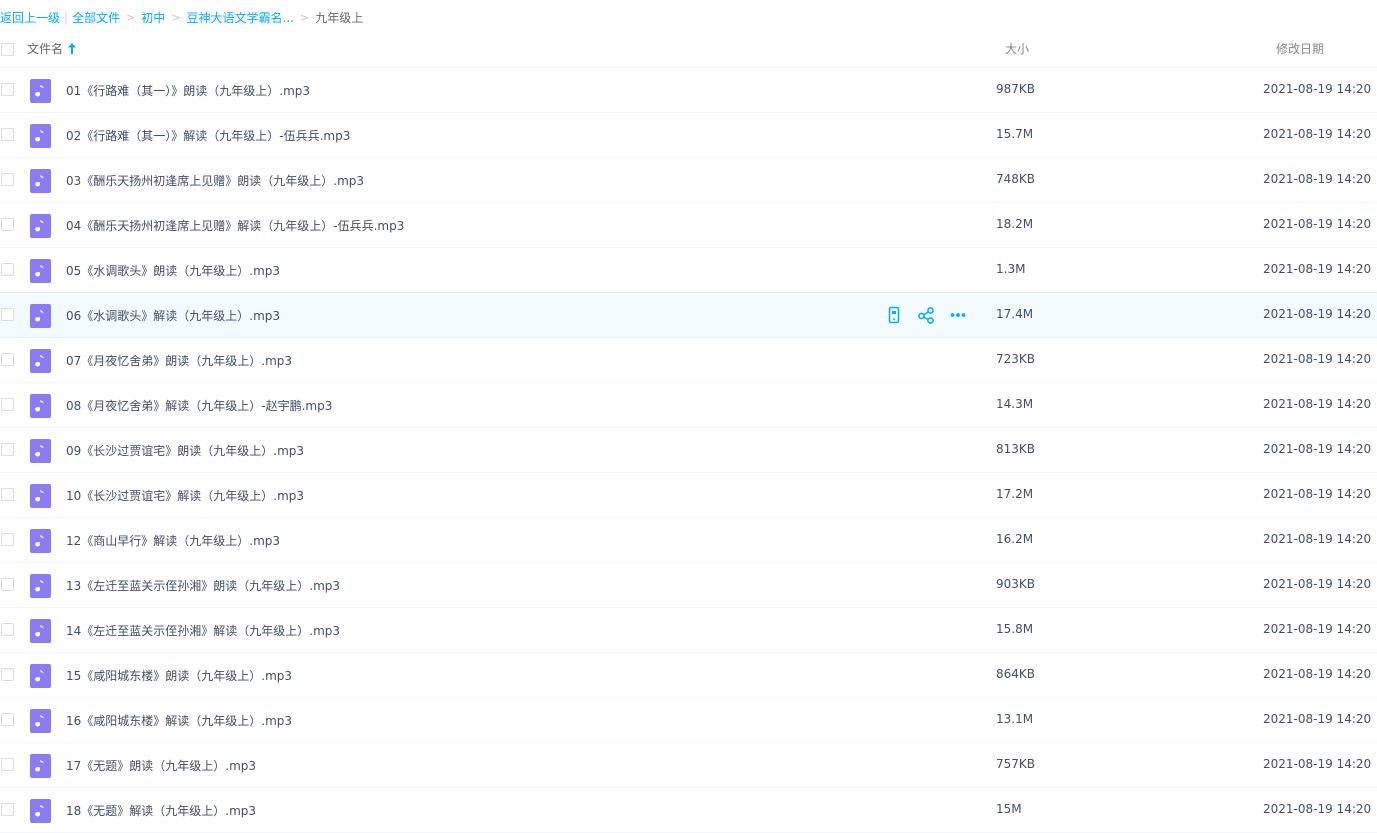 This screenshot has width=1377, height=833. I want to click on file-name: 15《咸阳城东楼》朗读（九年级上）.mp3, so click(179, 675).